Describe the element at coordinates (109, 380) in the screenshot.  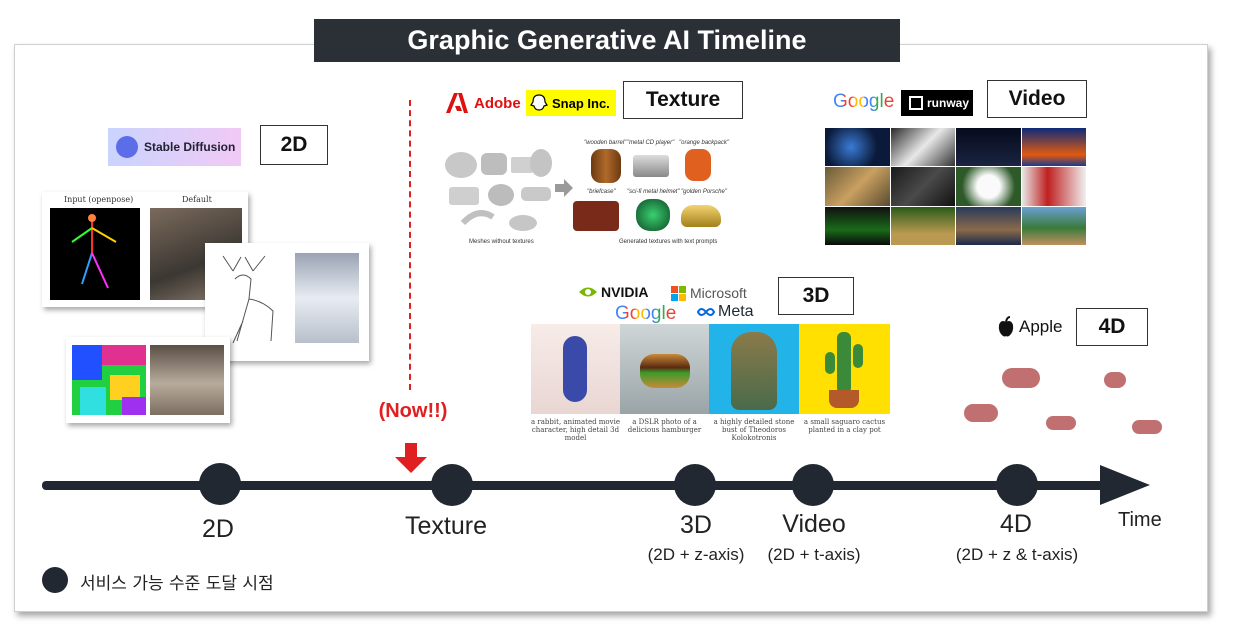
I see `segmentation-map-image` at that location.